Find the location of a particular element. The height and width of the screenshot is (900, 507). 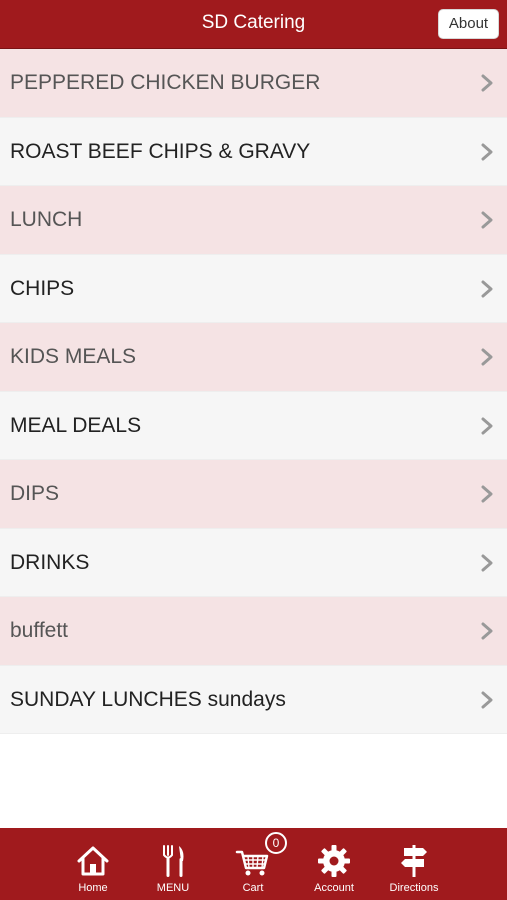

cart-count-badge: 0 is located at coordinates (276, 843).